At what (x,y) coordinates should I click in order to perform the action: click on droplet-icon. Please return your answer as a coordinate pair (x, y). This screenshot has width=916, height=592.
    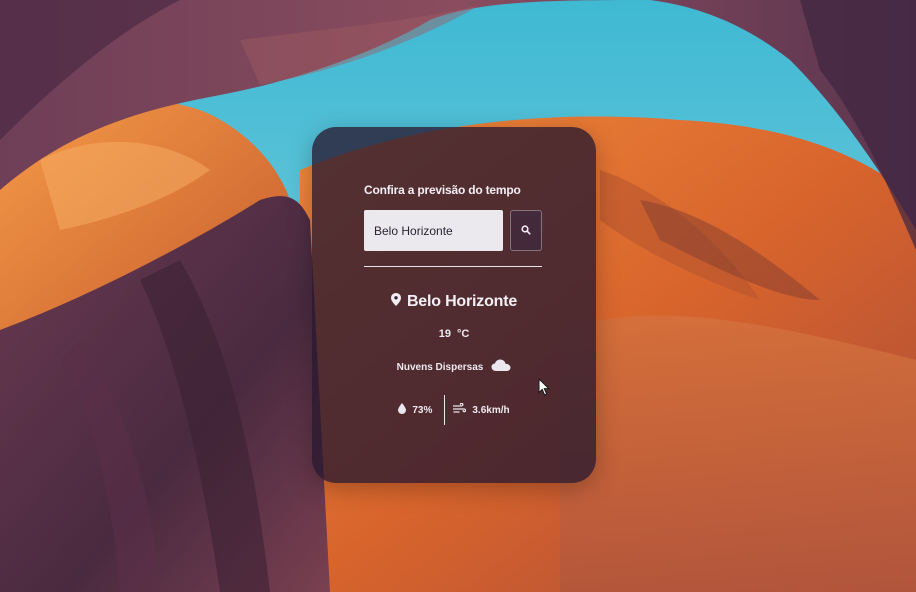
    Looking at the image, I should click on (402, 410).